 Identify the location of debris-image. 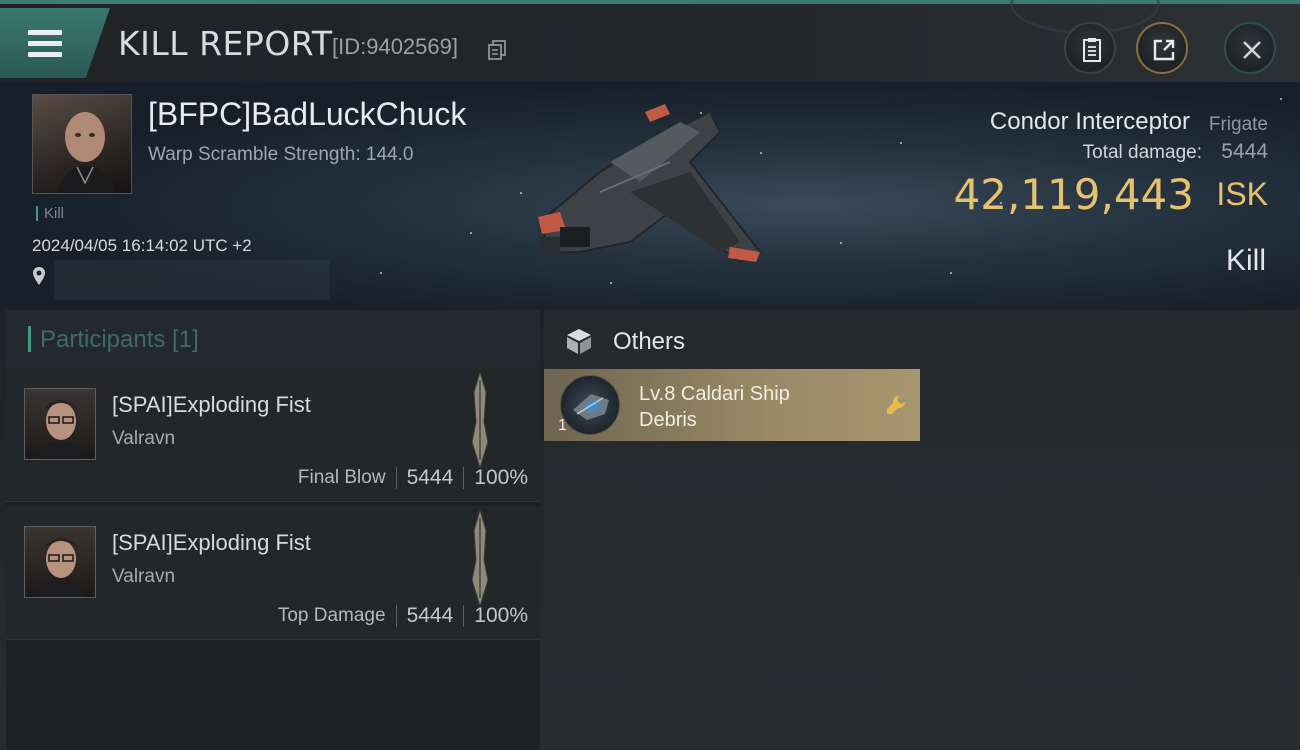
(591, 407).